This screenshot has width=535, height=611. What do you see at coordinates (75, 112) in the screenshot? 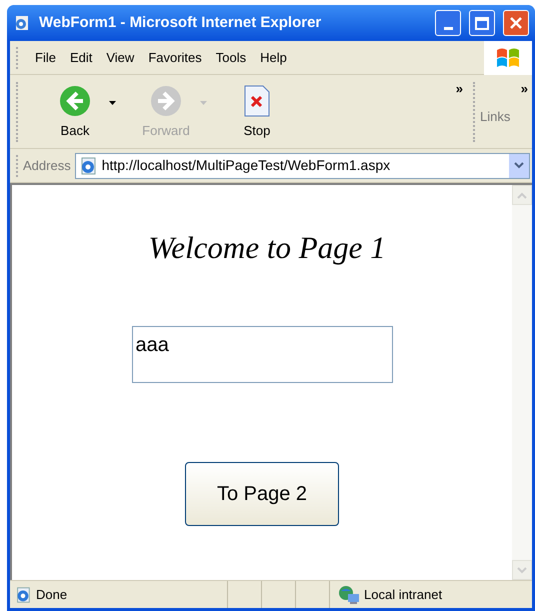
I see `back-button: Back` at bounding box center [75, 112].